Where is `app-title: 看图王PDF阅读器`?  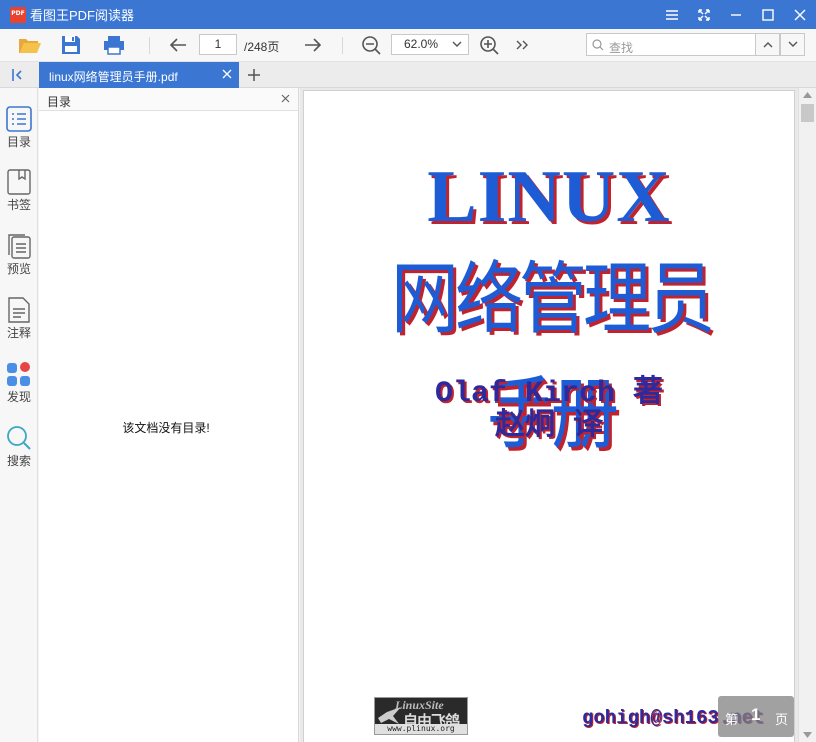
app-title: 看图王PDF阅读器 is located at coordinates (82, 15).